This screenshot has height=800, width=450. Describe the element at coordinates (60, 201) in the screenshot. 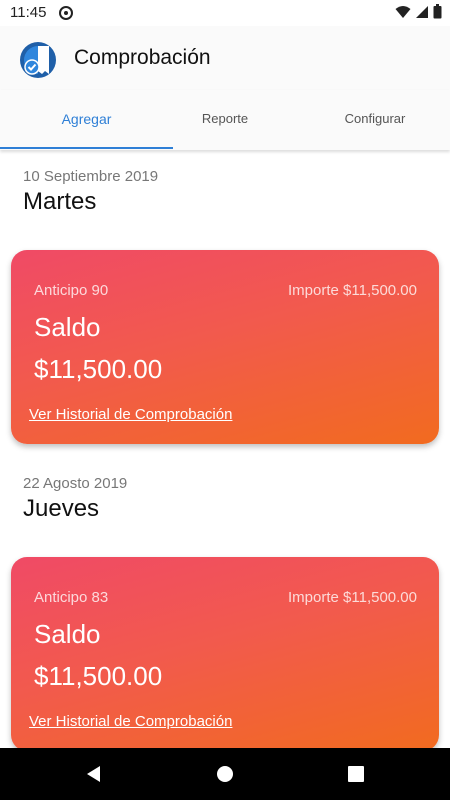

I see `entry-day: Martes` at that location.